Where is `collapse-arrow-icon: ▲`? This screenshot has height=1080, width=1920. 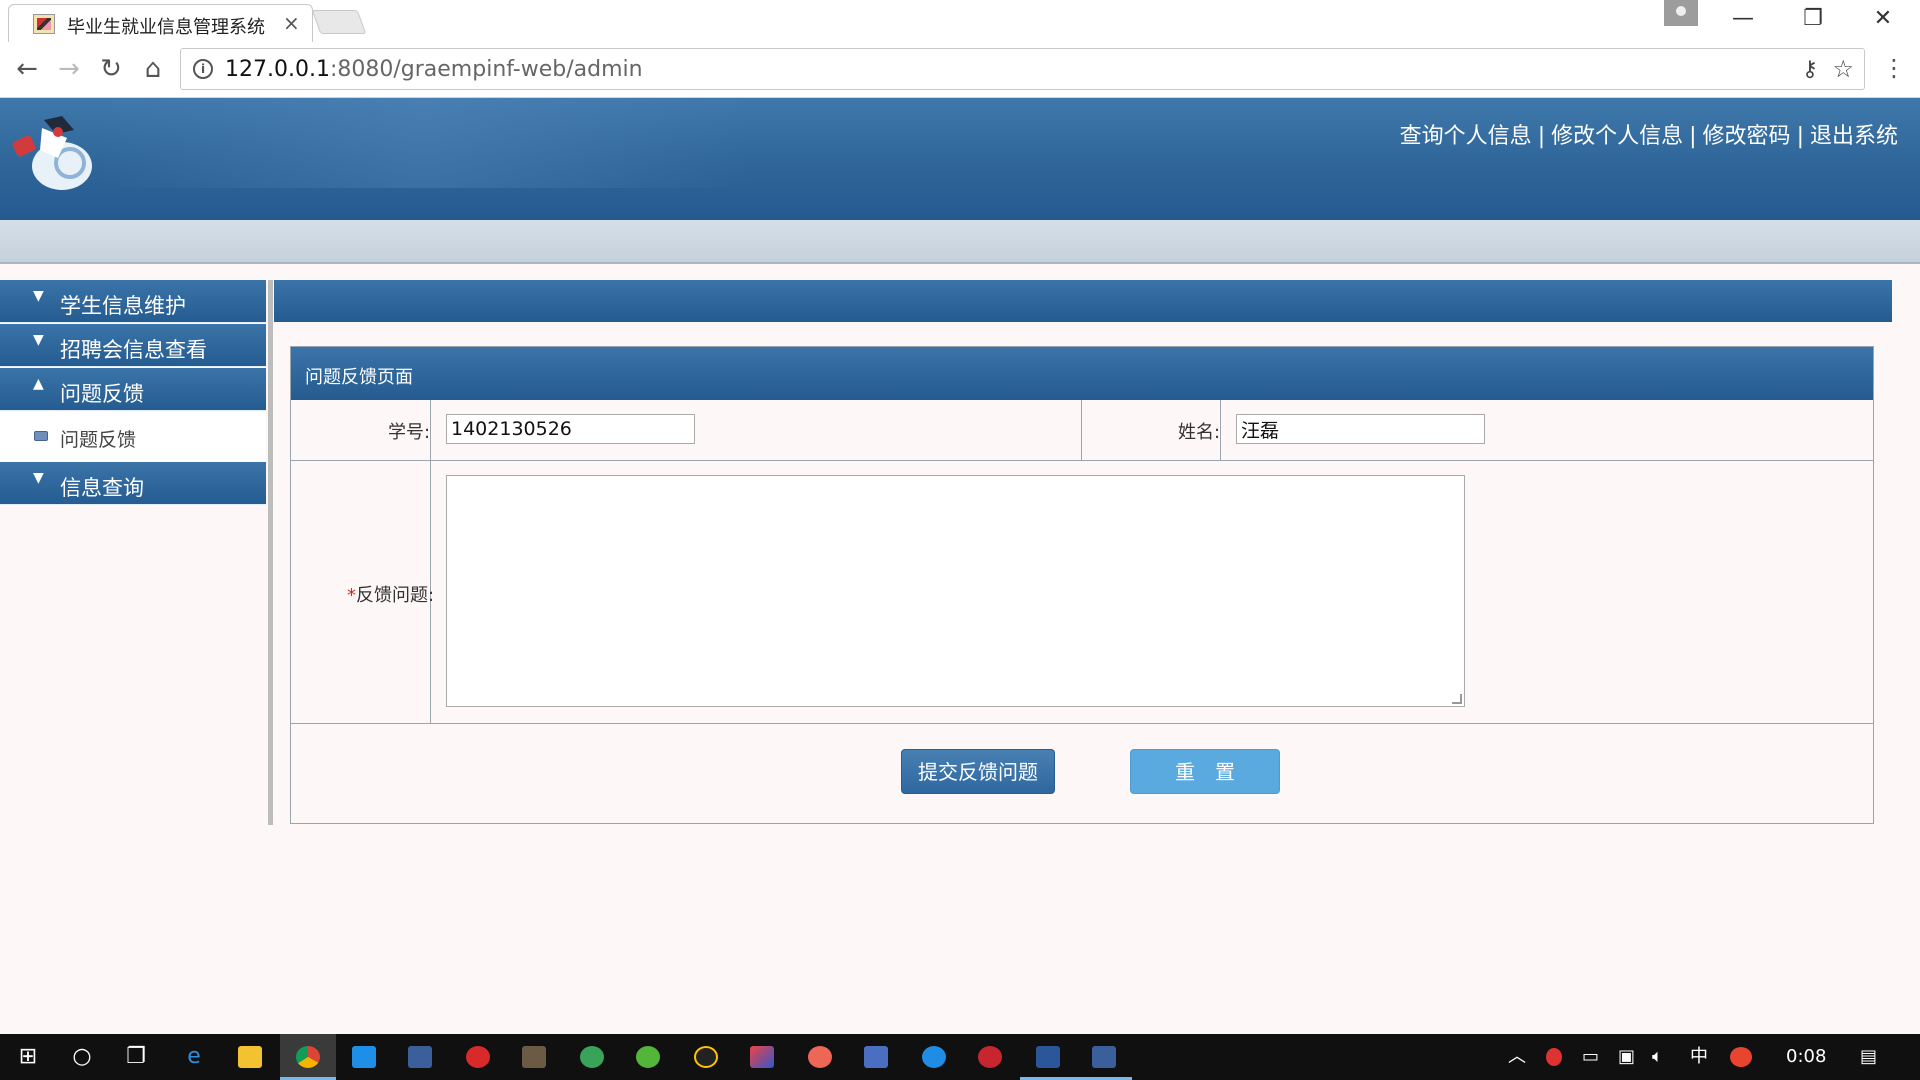
collapse-arrow-icon: ▲ is located at coordinates (38, 384).